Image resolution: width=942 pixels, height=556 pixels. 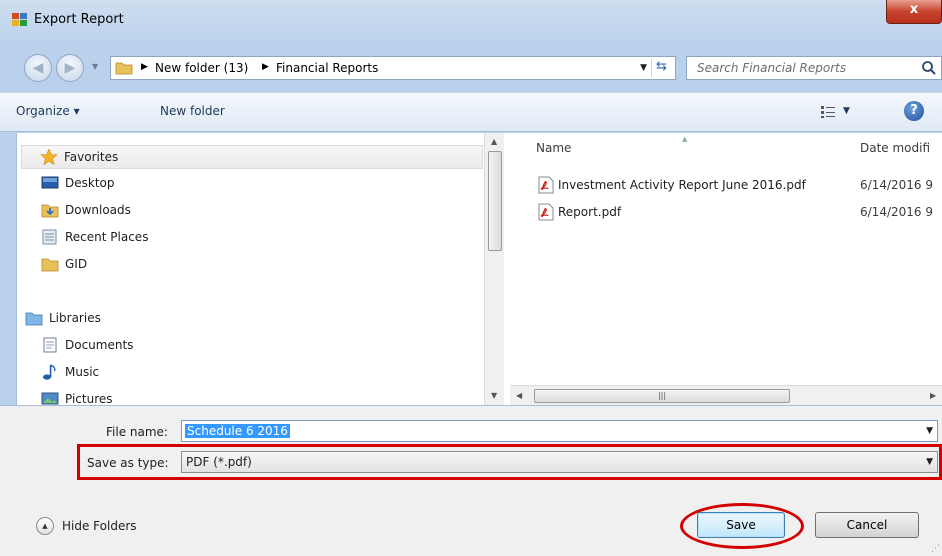 I want to click on libraries-icon, so click(x=34, y=319).